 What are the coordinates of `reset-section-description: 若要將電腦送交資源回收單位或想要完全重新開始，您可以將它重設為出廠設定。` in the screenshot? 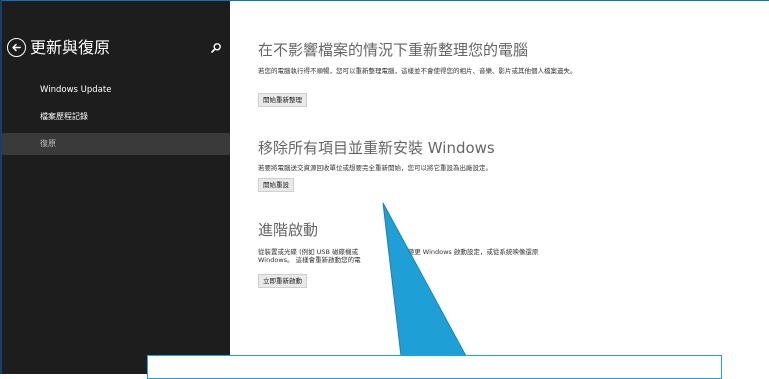 It's located at (375, 168).